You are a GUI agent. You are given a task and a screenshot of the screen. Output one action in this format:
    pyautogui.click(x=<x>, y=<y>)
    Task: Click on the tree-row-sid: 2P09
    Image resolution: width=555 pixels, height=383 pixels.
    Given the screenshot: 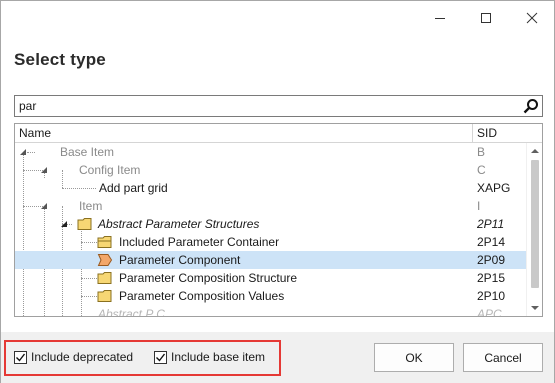 What is the action you would take?
    pyautogui.click(x=491, y=260)
    